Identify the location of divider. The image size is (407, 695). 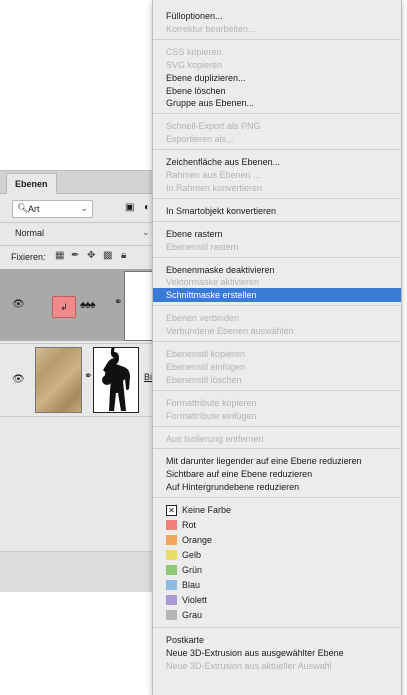
(80, 222).